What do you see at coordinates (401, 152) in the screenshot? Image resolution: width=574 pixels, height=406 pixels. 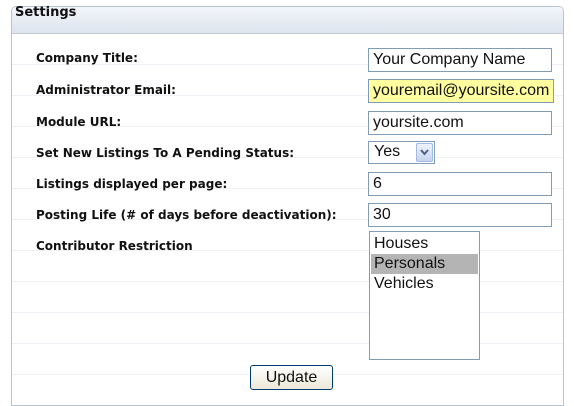 I see `pending-status-select: Yes` at bounding box center [401, 152].